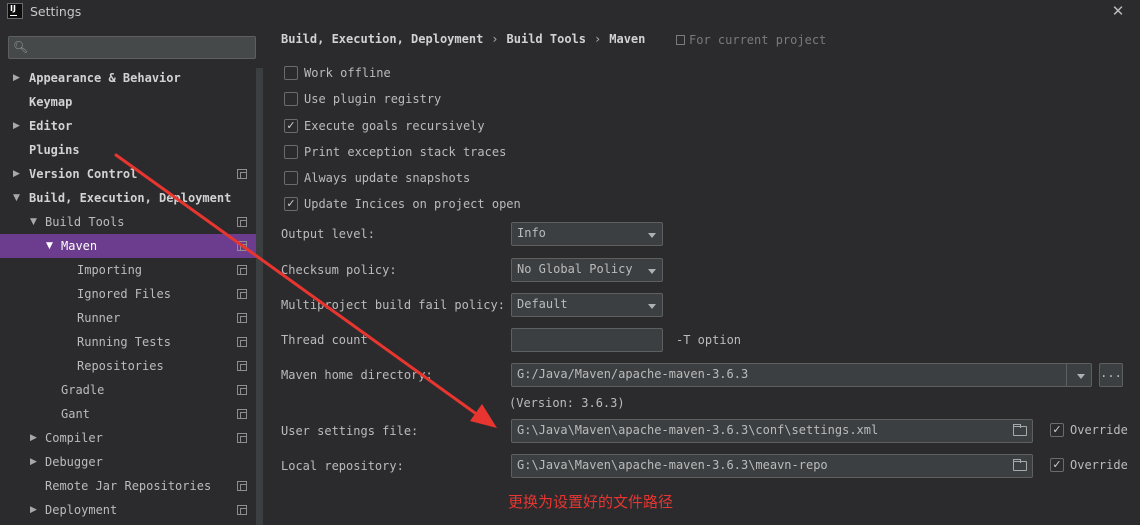 This screenshot has height=525, width=1140. I want to click on tree-item-build-execution-deployment: ▼ Build, Execution, Deployment, so click(128, 198).